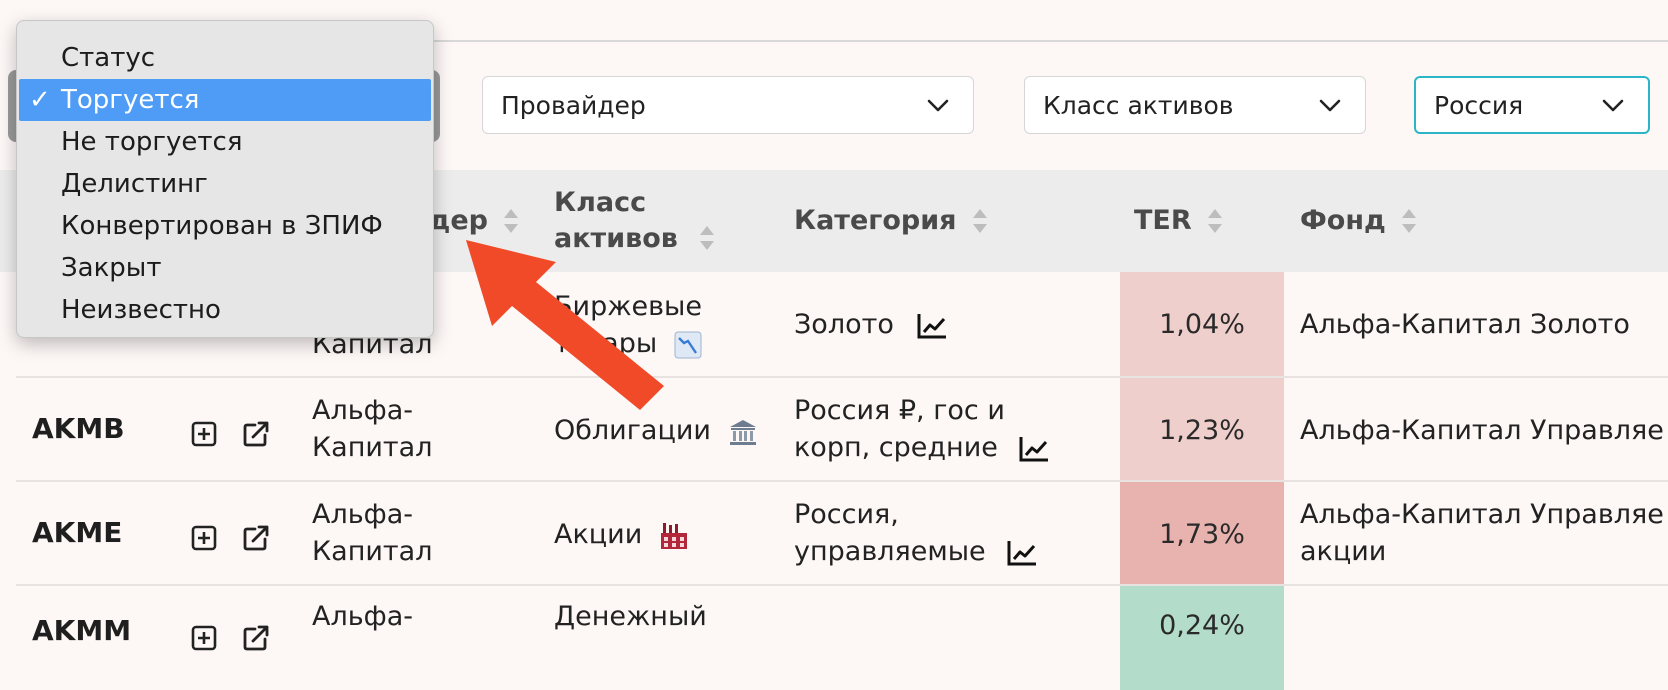 The image size is (1668, 690). What do you see at coordinates (632, 430) in the screenshot?
I see `asset-class-text: Облигации` at bounding box center [632, 430].